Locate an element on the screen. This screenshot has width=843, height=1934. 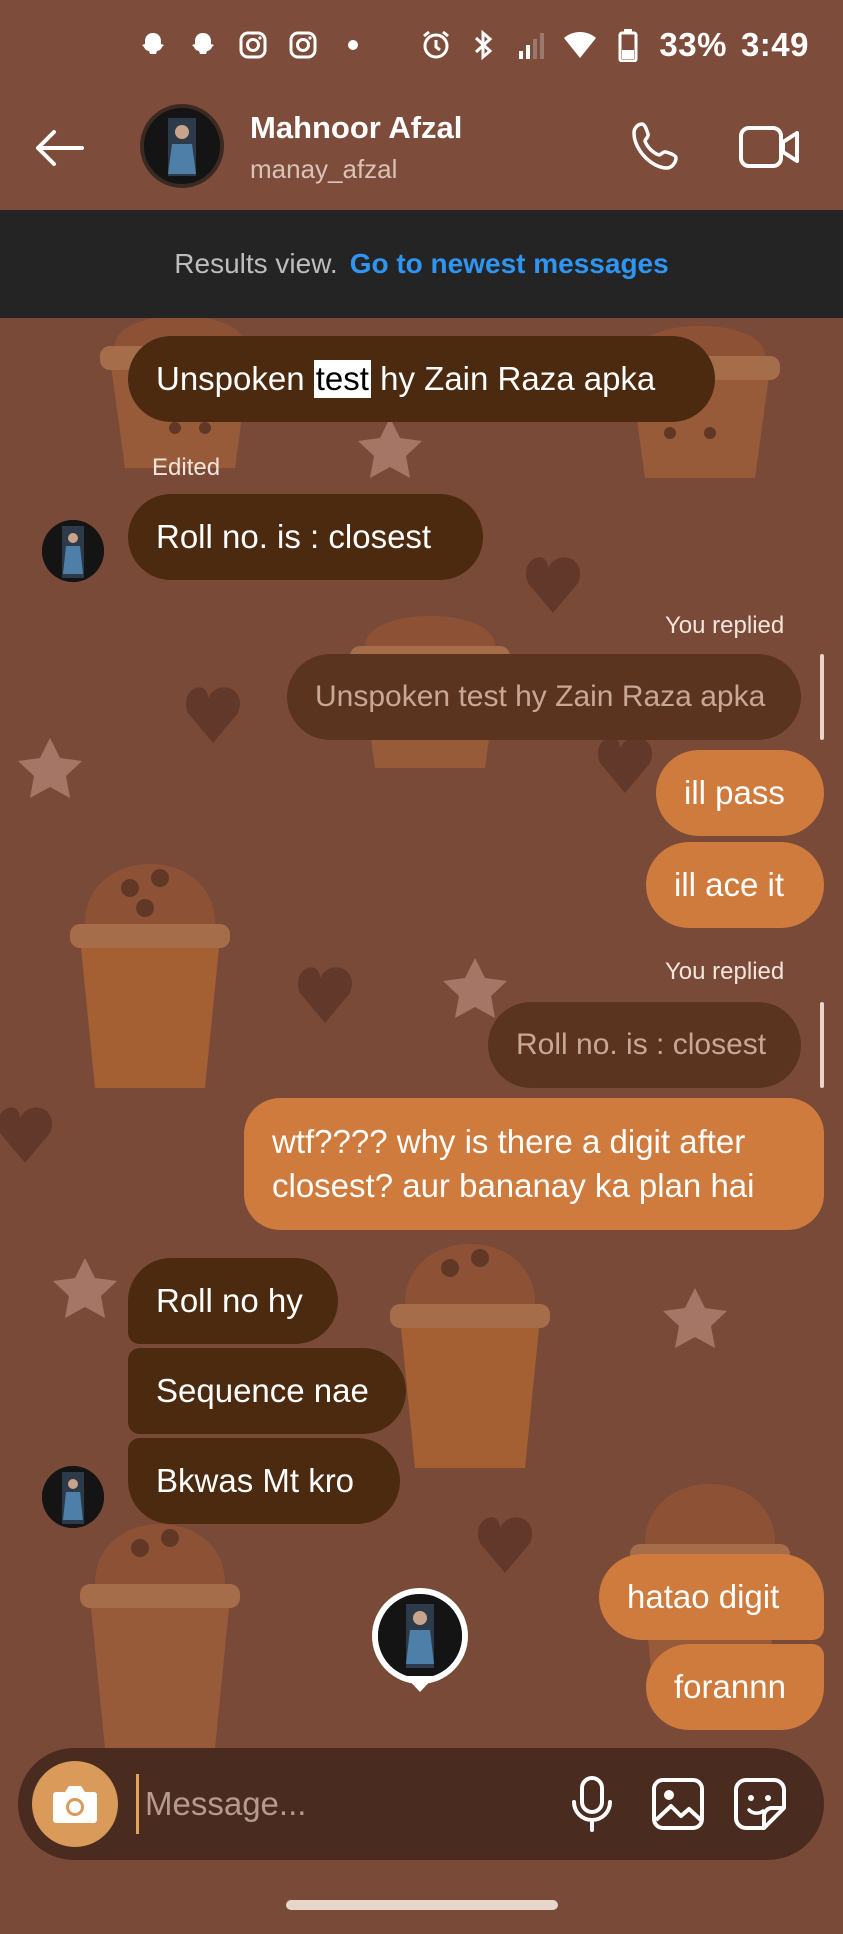
sticker-icon is located at coordinates (760, 1804).